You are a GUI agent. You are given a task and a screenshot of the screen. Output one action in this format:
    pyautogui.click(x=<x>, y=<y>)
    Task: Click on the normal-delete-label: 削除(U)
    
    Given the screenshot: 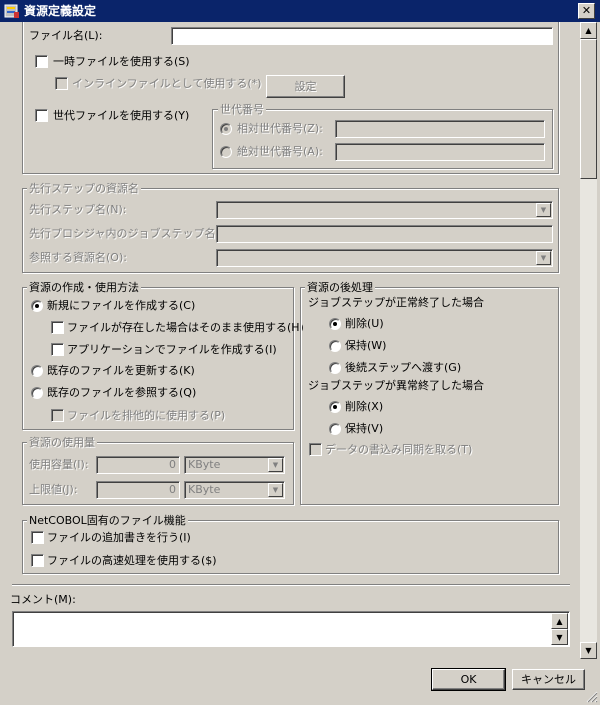 What is the action you would take?
    pyautogui.click(x=364, y=323)
    